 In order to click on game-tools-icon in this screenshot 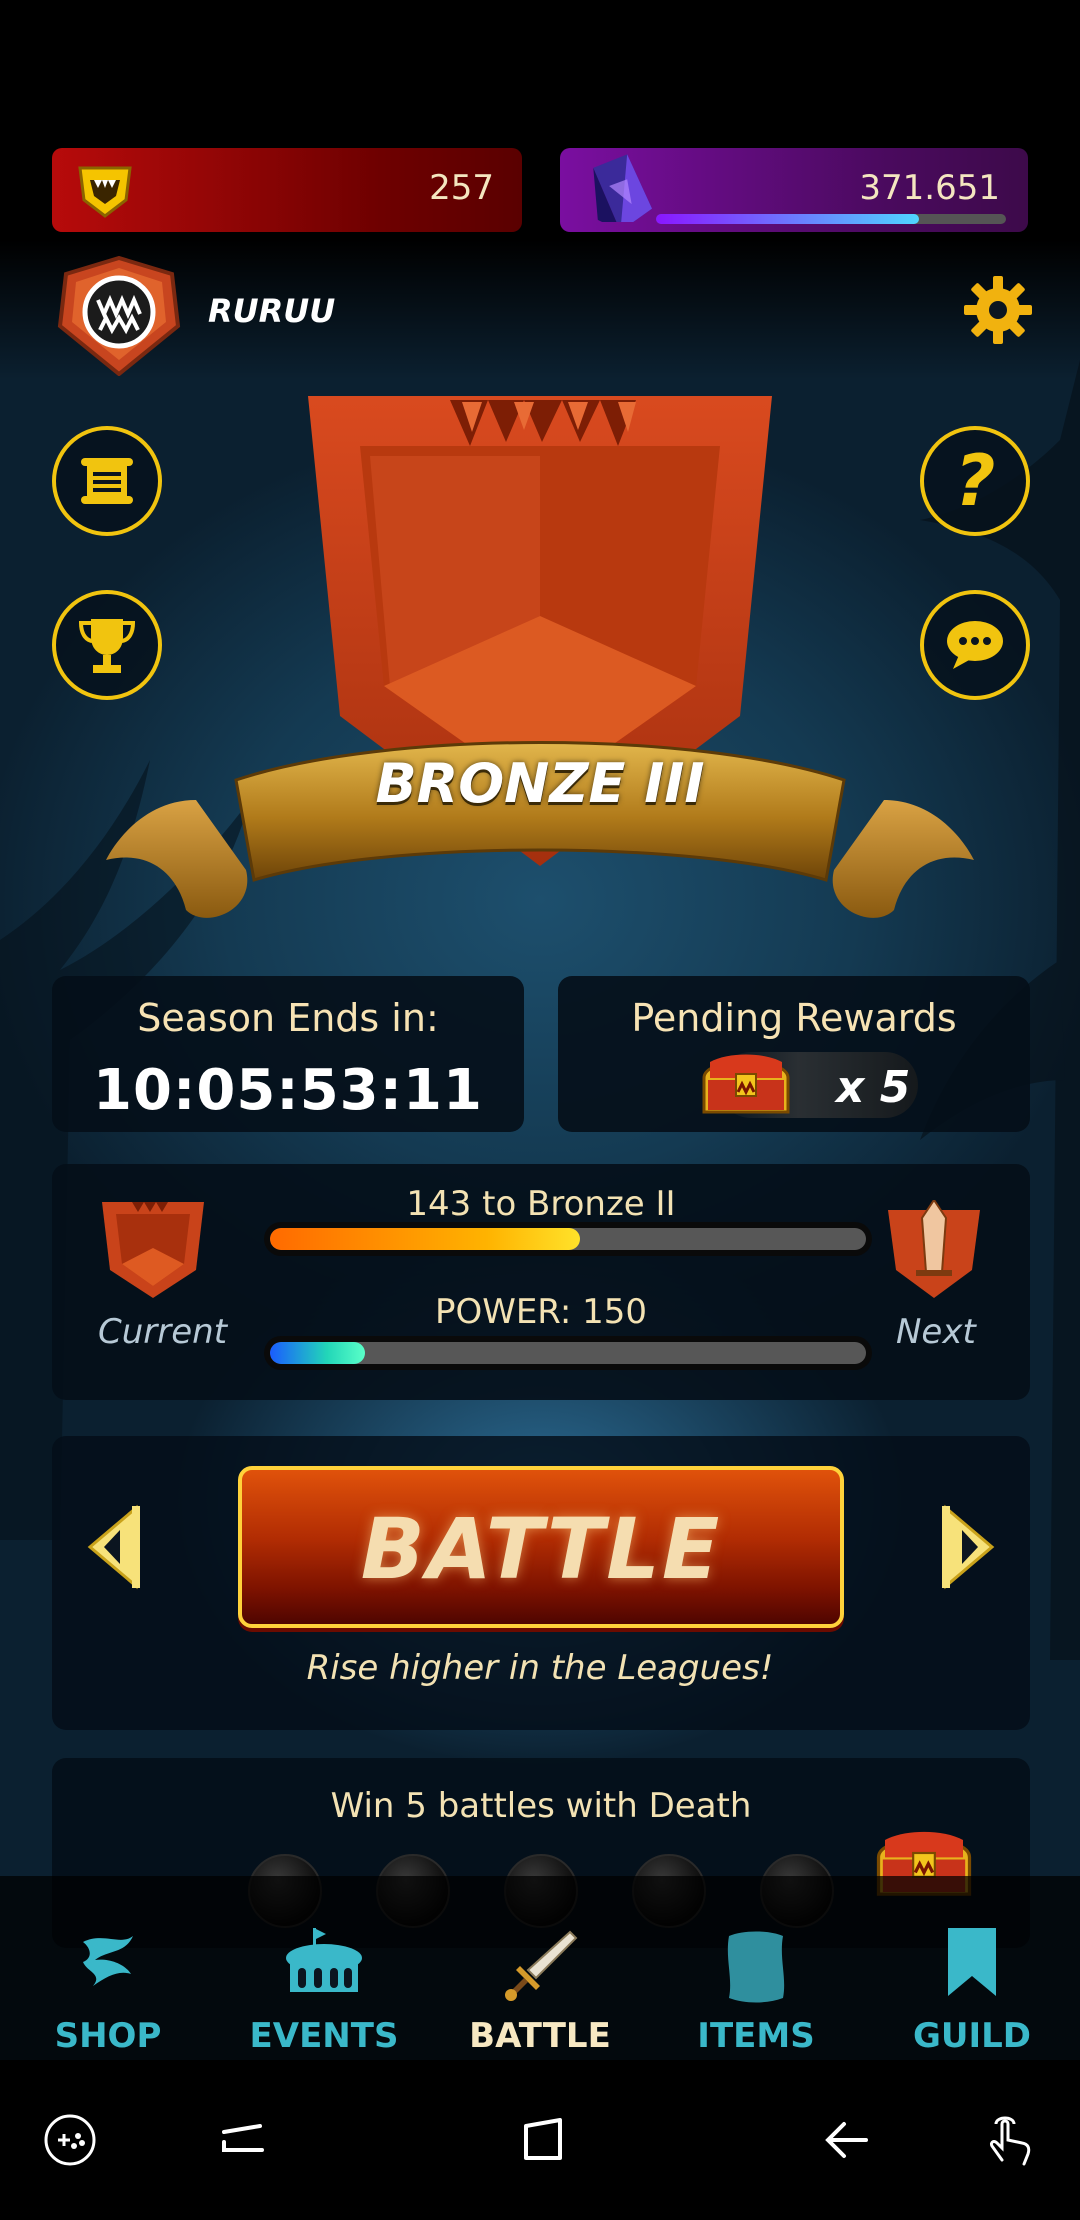, I will do `click(70, 2140)`.